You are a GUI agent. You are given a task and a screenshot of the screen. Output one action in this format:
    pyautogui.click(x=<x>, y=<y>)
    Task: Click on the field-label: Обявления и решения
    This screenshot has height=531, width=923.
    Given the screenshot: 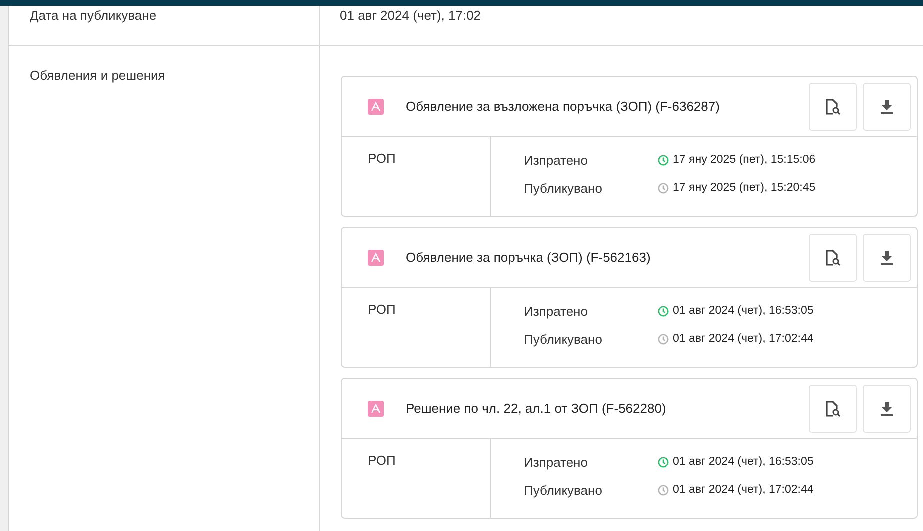 What is the action you would take?
    pyautogui.click(x=98, y=75)
    